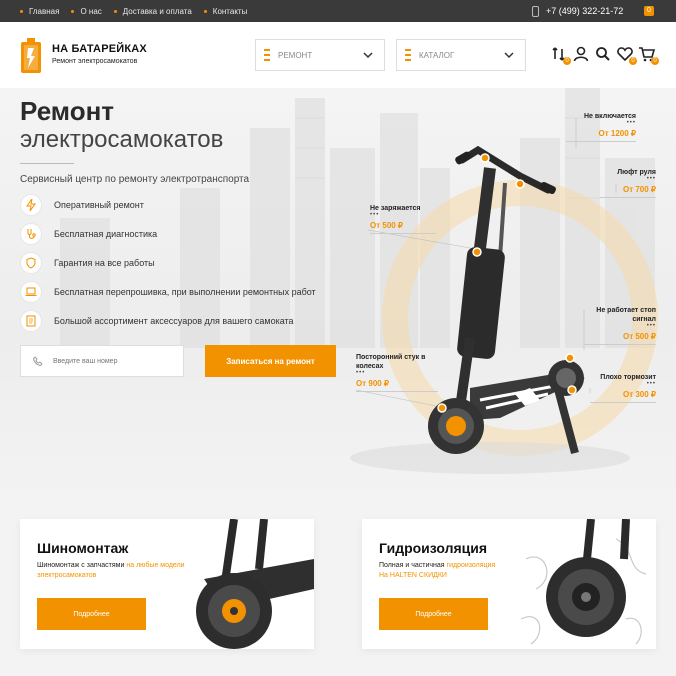 Image resolution: width=676 pixels, height=676 pixels. I want to click on repair-tag-no-charge: Не заряжается ••• От 500 ₽, so click(403, 219).